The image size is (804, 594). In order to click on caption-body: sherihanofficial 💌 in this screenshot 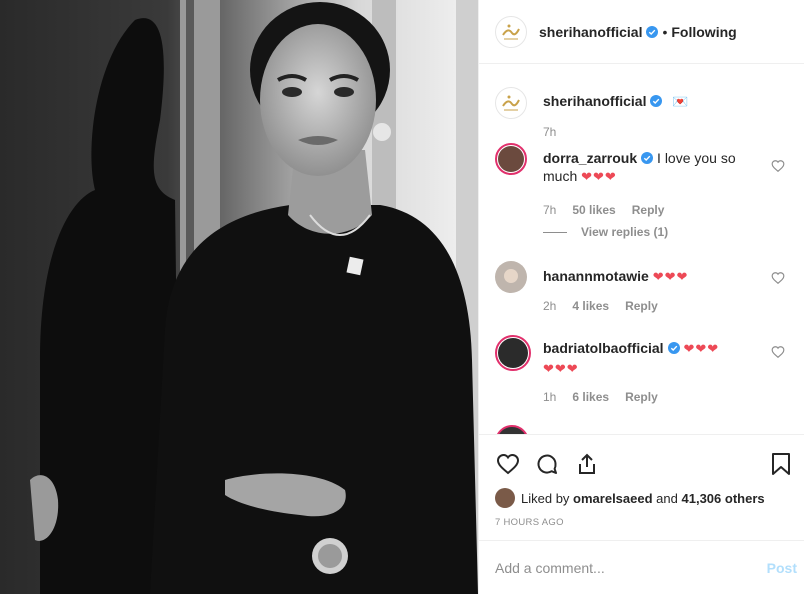, I will do `click(616, 106)`.